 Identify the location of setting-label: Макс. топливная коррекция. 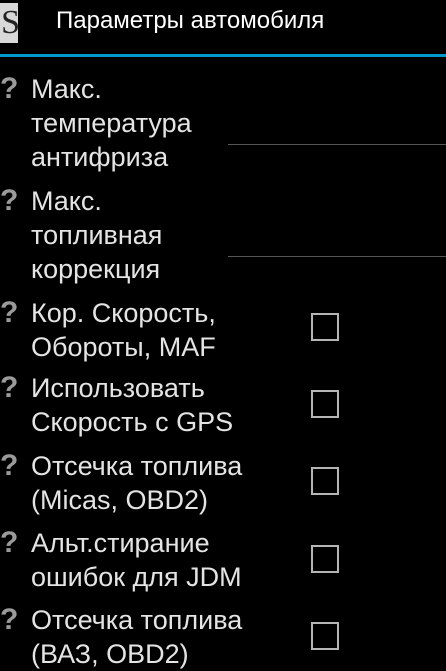
(97, 235).